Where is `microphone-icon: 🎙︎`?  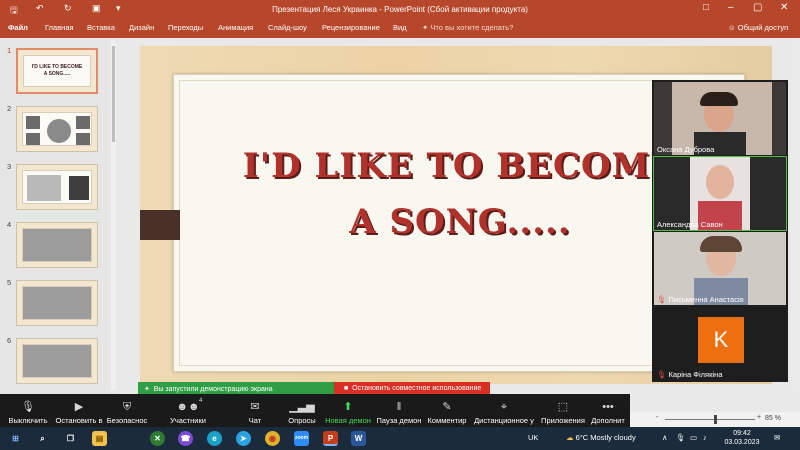
microphone-icon: 🎙︎ is located at coordinates (28, 407).